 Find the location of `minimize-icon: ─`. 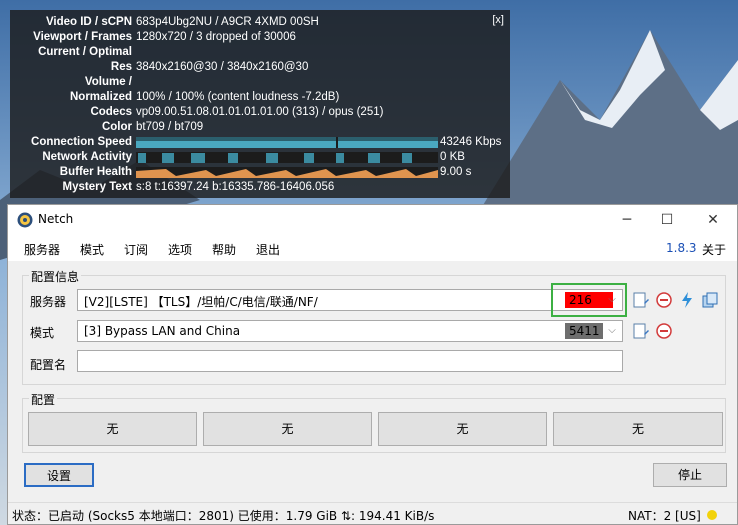

minimize-icon: ─ is located at coordinates (627, 220).